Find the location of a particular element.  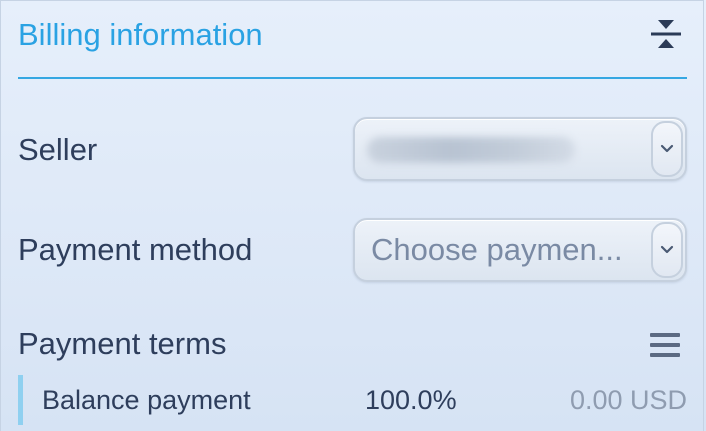

seller-label: Seller is located at coordinates (58, 149).